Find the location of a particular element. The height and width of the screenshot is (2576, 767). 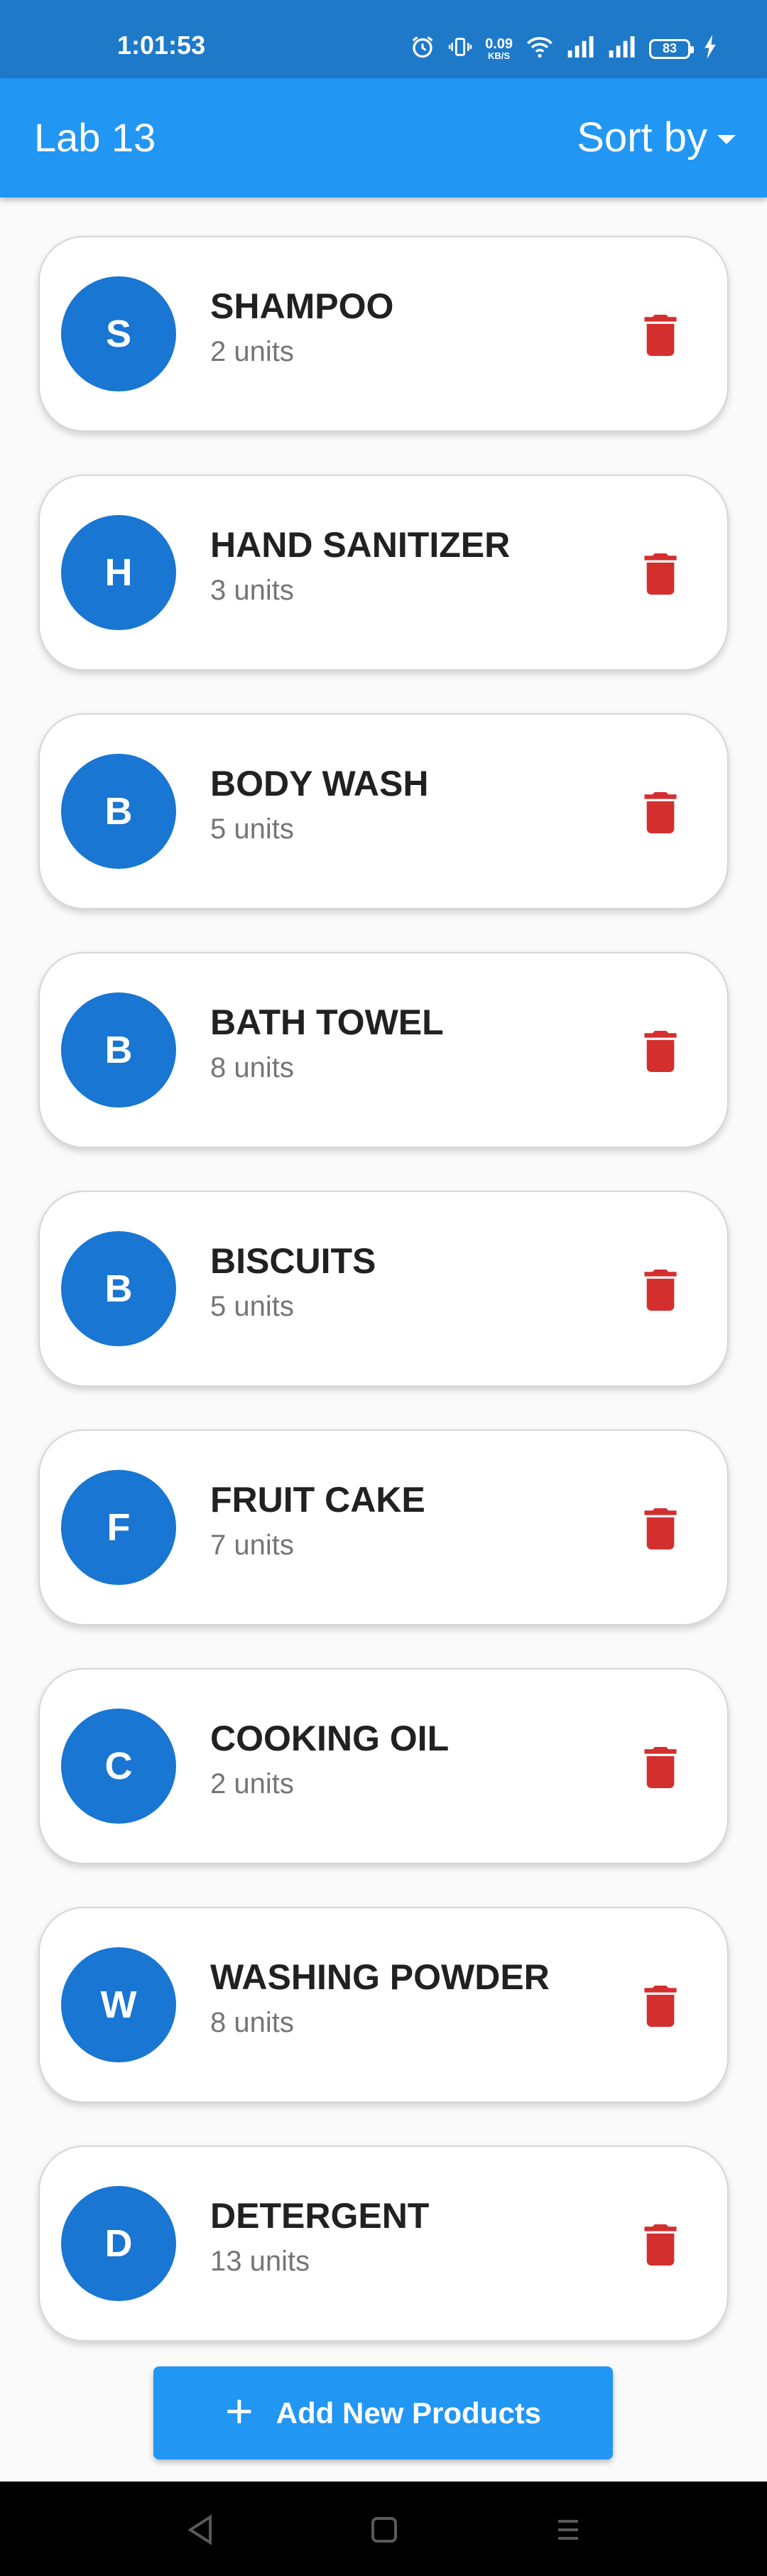

avatar: S is located at coordinates (118, 333).